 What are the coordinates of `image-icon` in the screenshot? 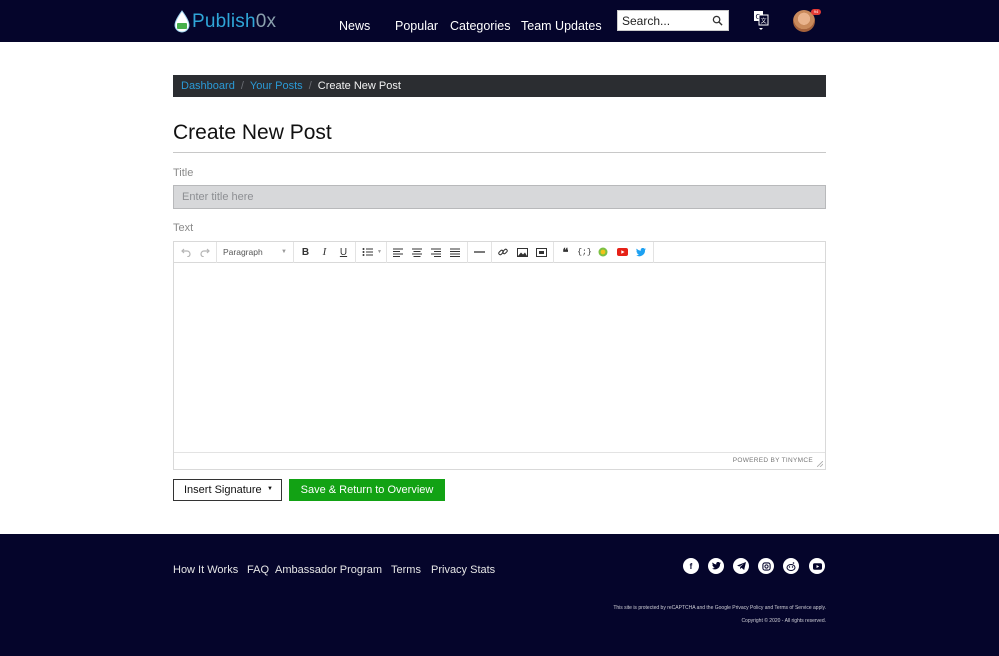 It's located at (522, 252).